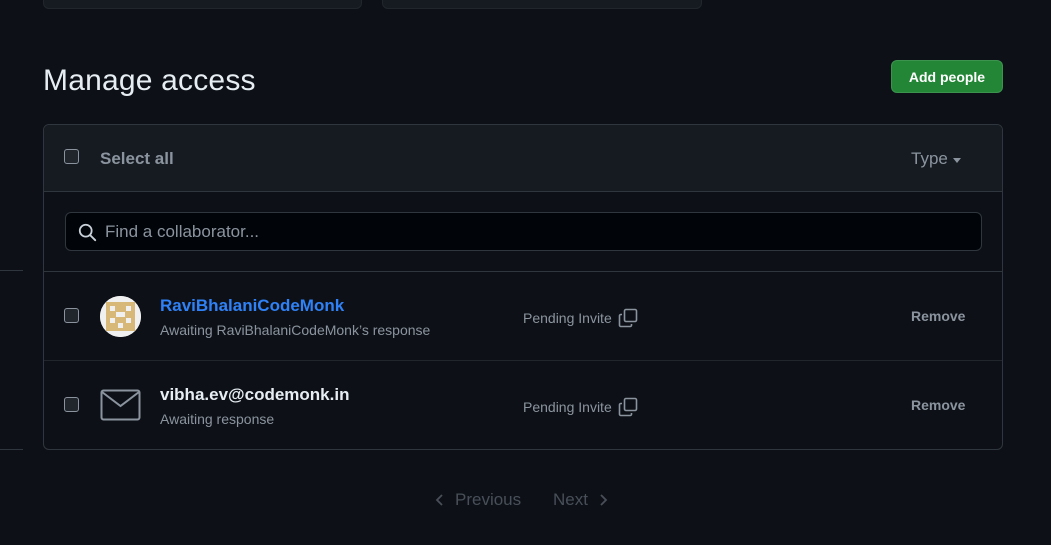 The height and width of the screenshot is (545, 1051). What do you see at coordinates (137, 158) in the screenshot?
I see `select-all-label: Select all` at bounding box center [137, 158].